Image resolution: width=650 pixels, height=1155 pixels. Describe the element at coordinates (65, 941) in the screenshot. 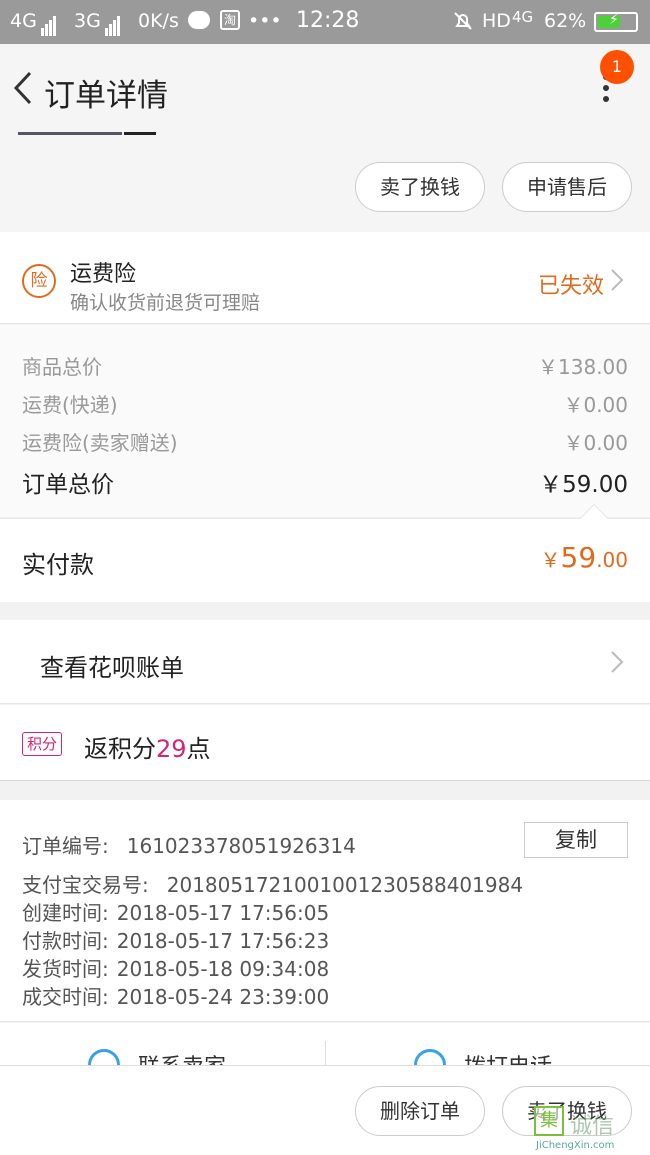

I see `info-label: 付款时间:` at that location.